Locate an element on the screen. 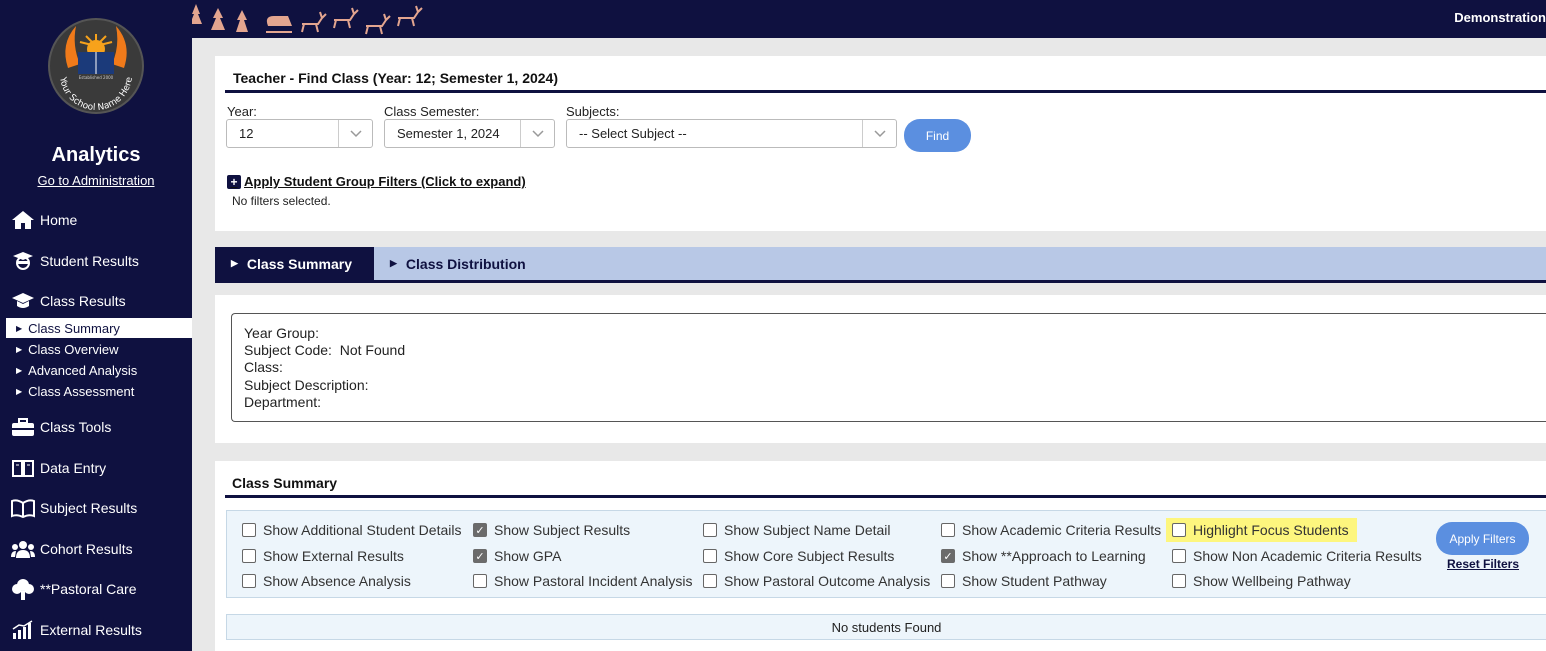  sub-class-assessment: ▶ Class Assessment is located at coordinates (99, 391).